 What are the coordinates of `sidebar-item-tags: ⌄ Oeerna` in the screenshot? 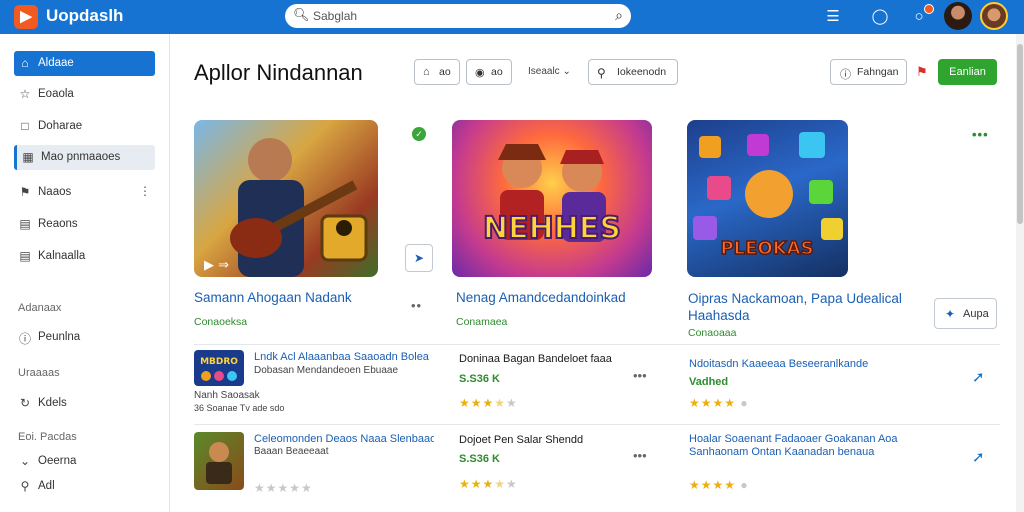 It's located at (84, 461).